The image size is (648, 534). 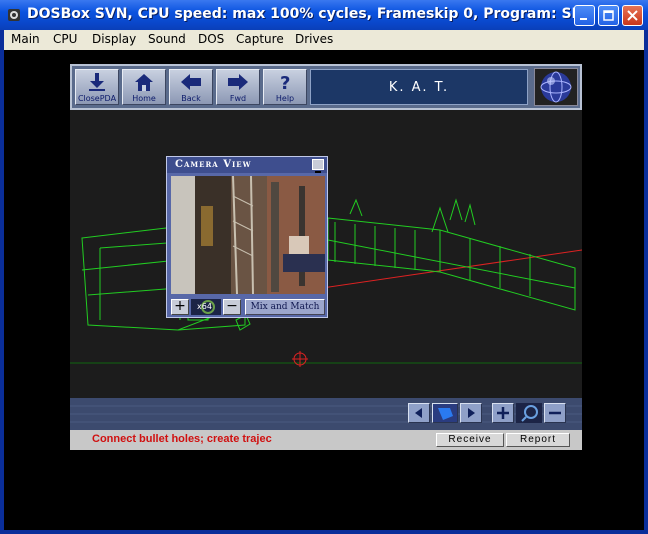 I want to click on camera-zoom-level: x64, so click(x=204, y=306).